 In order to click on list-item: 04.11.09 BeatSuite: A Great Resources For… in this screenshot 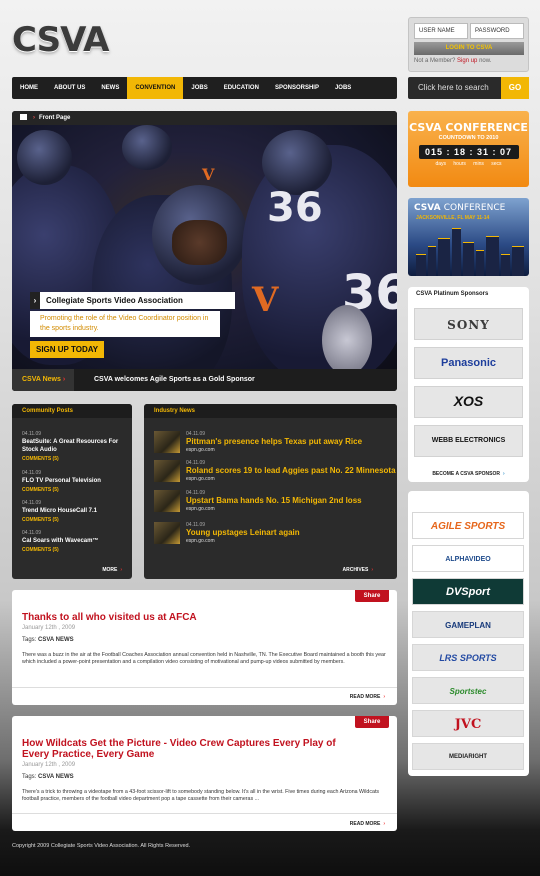, I will do `click(77, 446)`.